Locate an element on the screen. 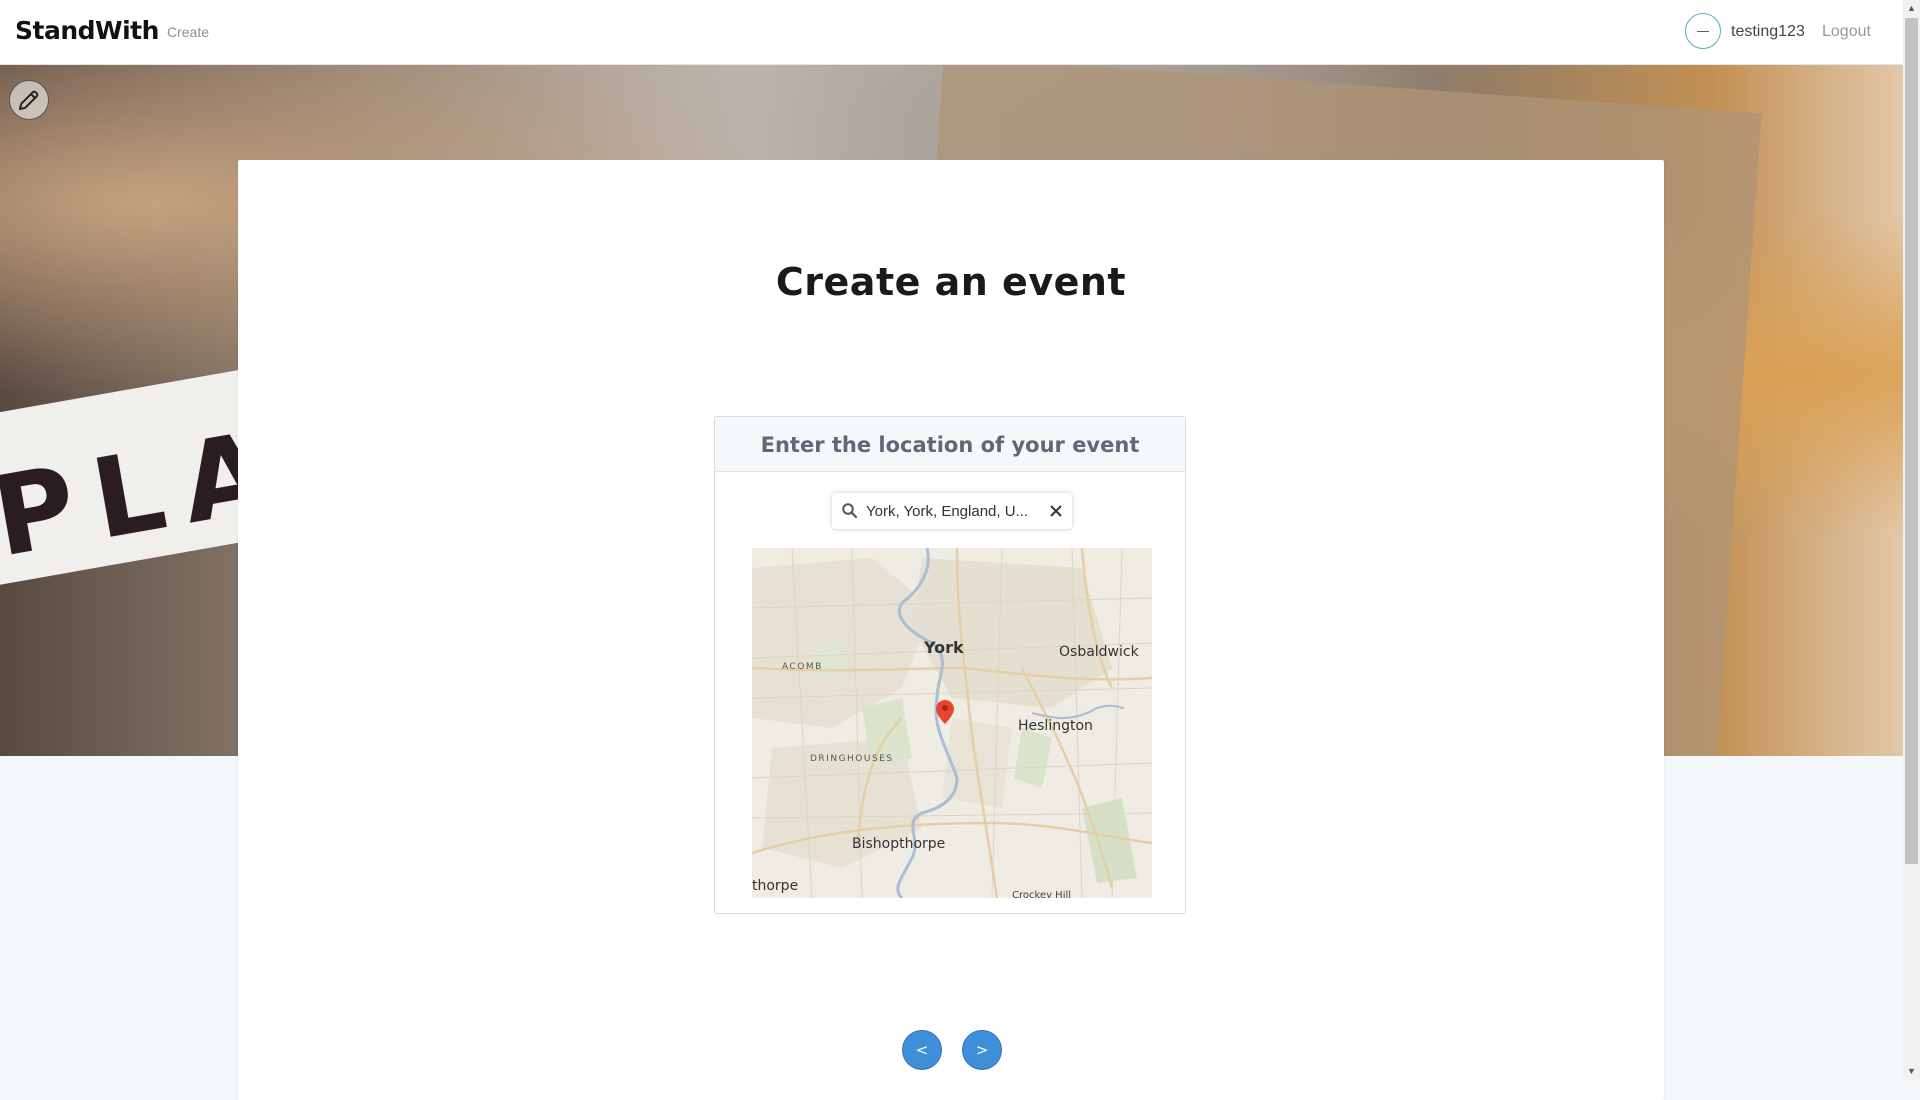  location-search-input is located at coordinates (951, 511).